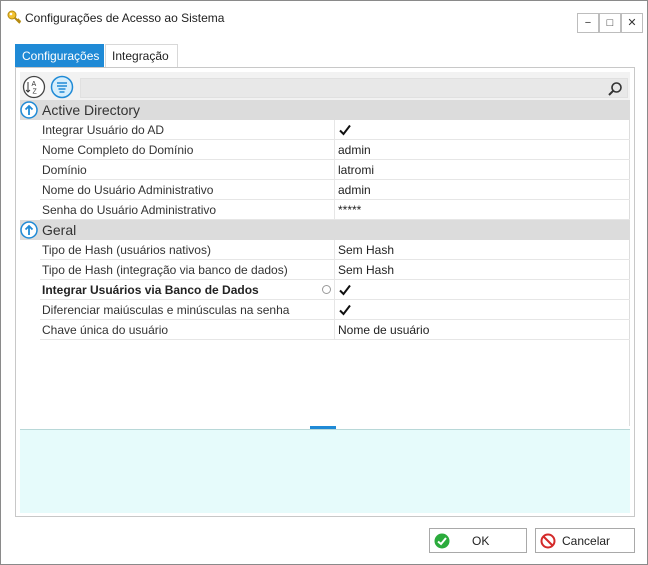 This screenshot has width=648, height=565. What do you see at coordinates (34, 84) in the screenshot?
I see `svg-text: A` at bounding box center [34, 84].